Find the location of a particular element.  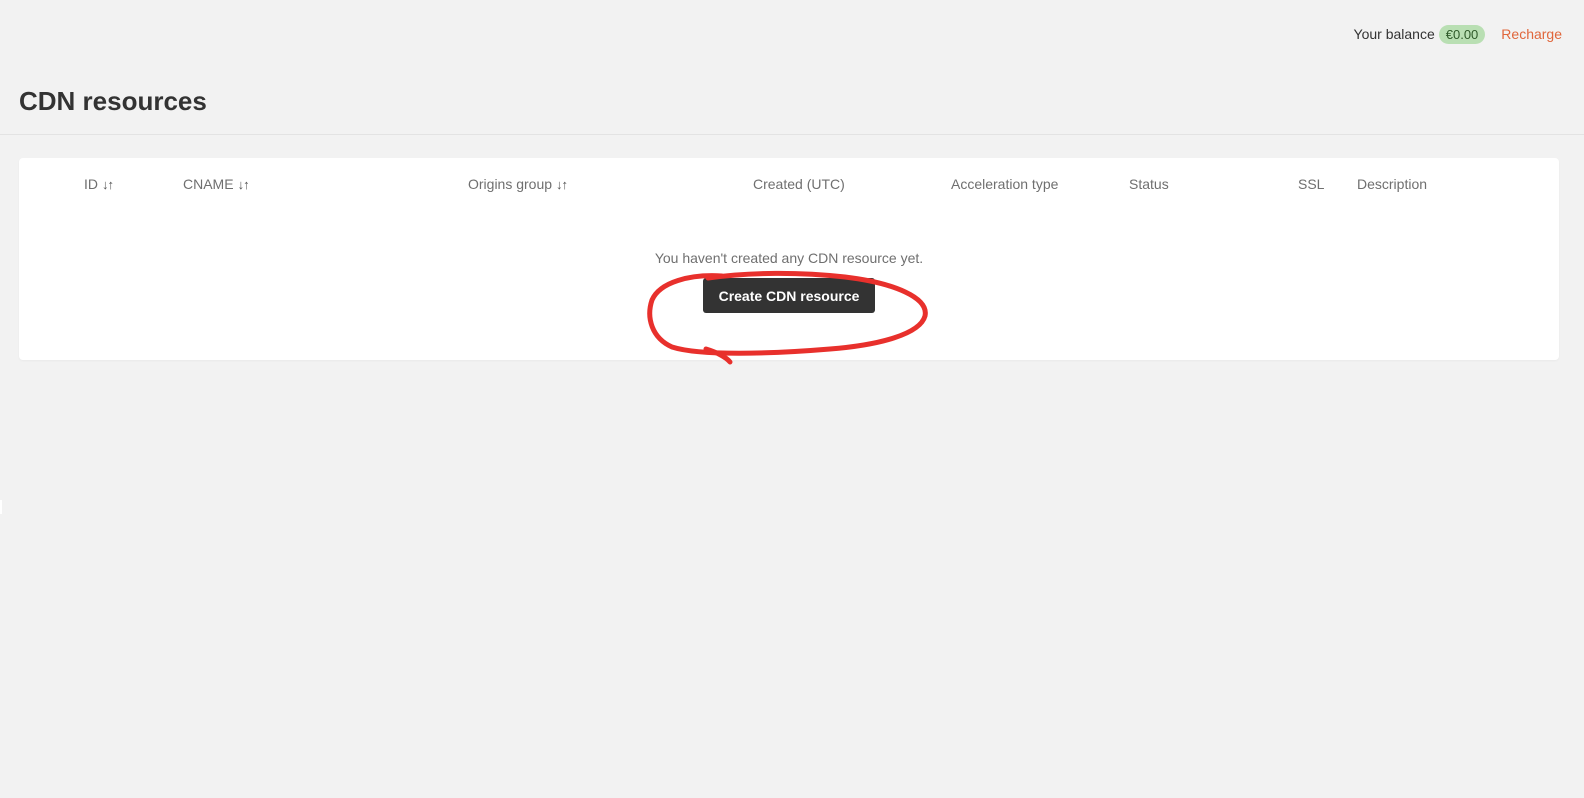

column-header-created: Created (UTC) is located at coordinates (799, 184).